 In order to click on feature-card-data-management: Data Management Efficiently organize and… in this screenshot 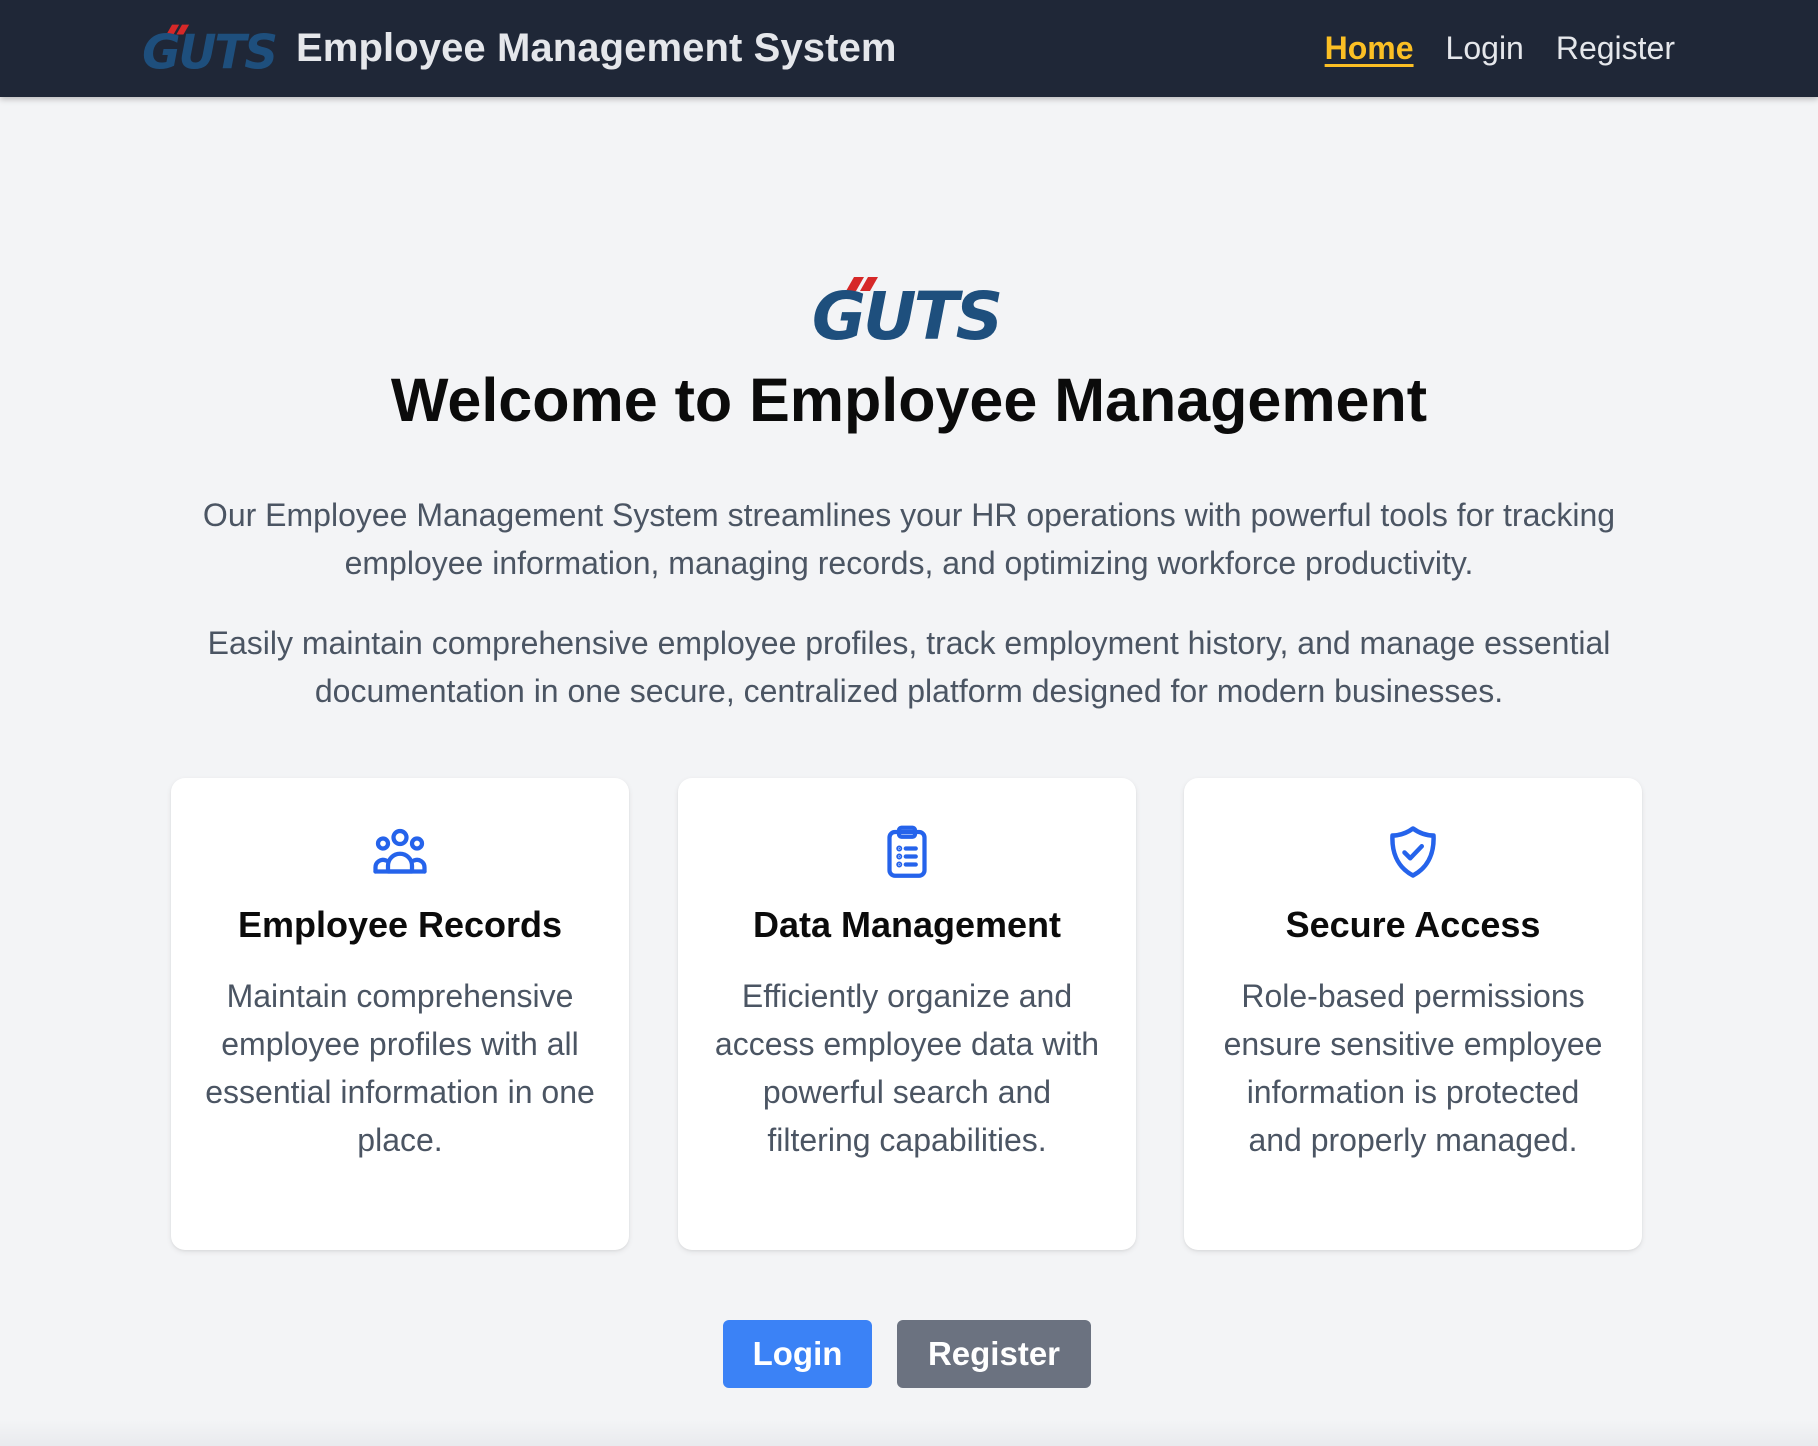, I will do `click(907, 1014)`.